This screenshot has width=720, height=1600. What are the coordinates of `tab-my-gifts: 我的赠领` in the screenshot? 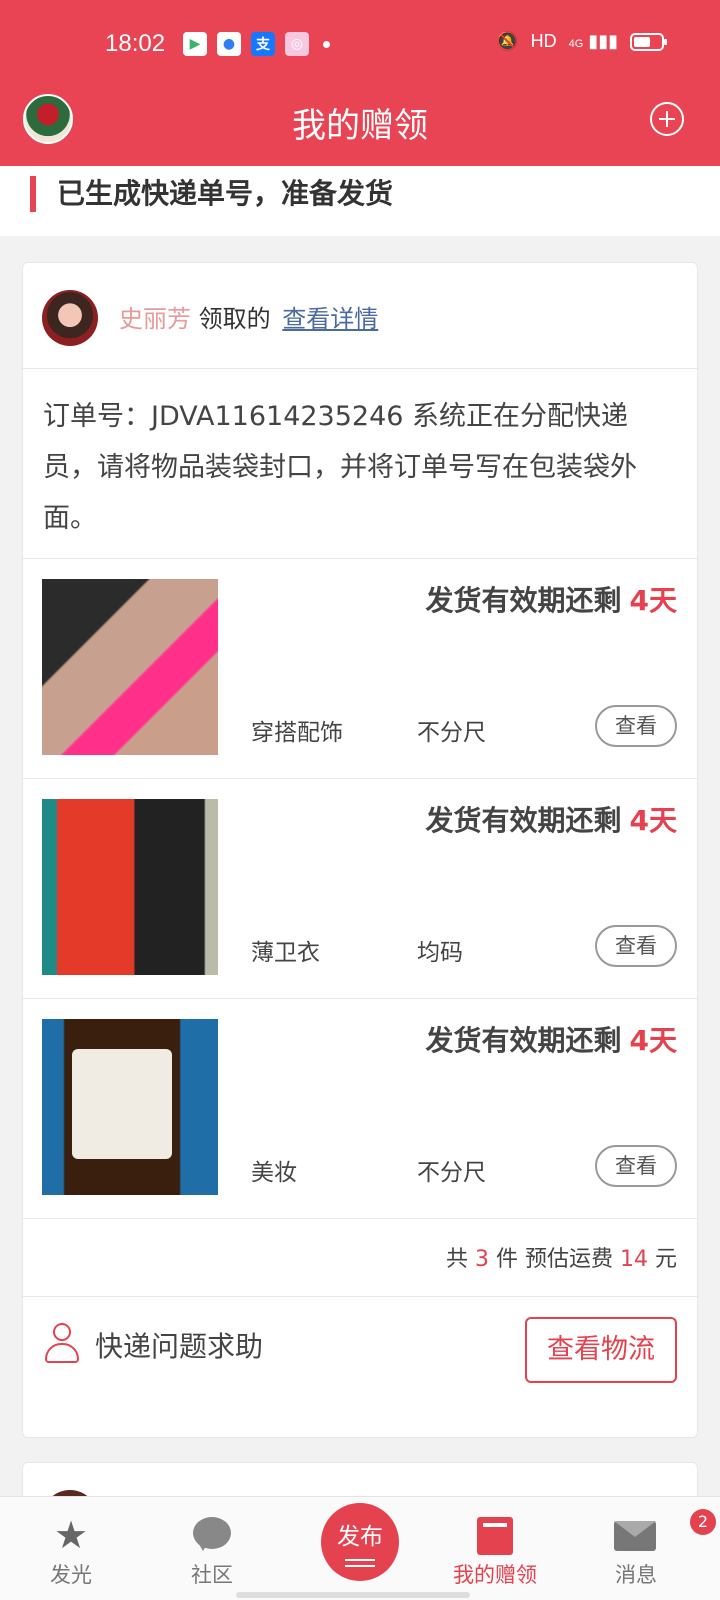 It's located at (495, 1548).